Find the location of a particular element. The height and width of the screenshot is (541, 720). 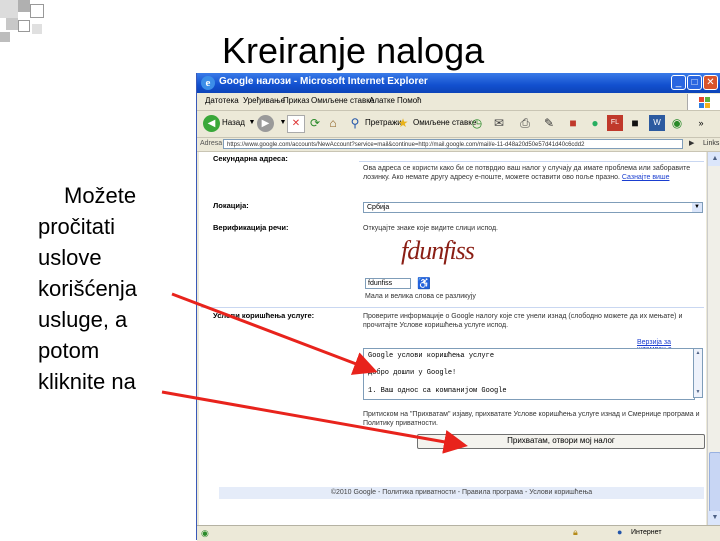

tos-box-line: Google услови коришћења услуге is located at coordinates (431, 356).